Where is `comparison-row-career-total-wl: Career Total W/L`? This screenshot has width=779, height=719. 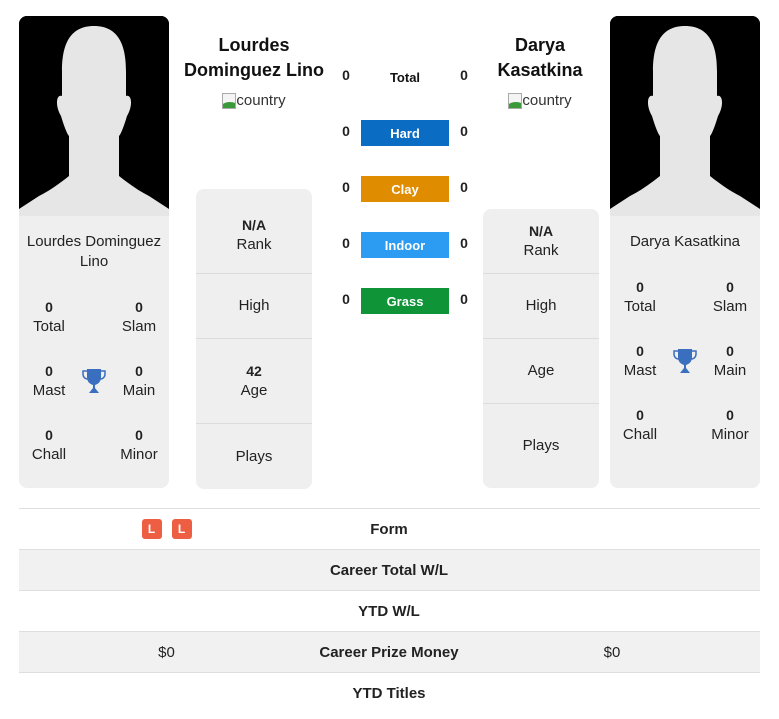
comparison-row-career-total-wl: Career Total W/L is located at coordinates (389, 569).